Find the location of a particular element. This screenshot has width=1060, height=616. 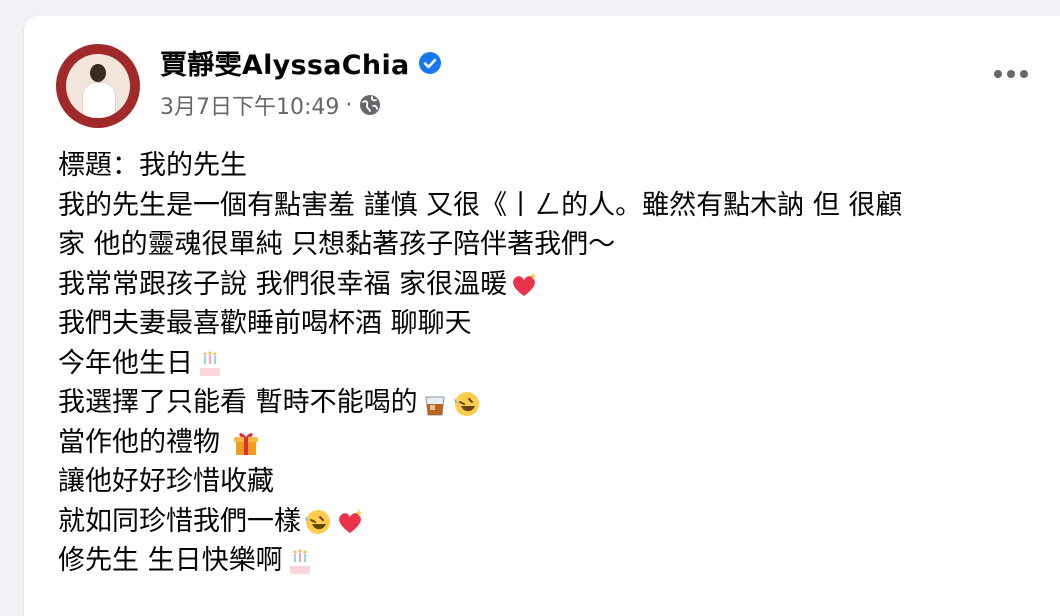

post-line: 家 他的靈魂很單純 只想黏著孩子陪伴著我們～ is located at coordinates (337, 244).